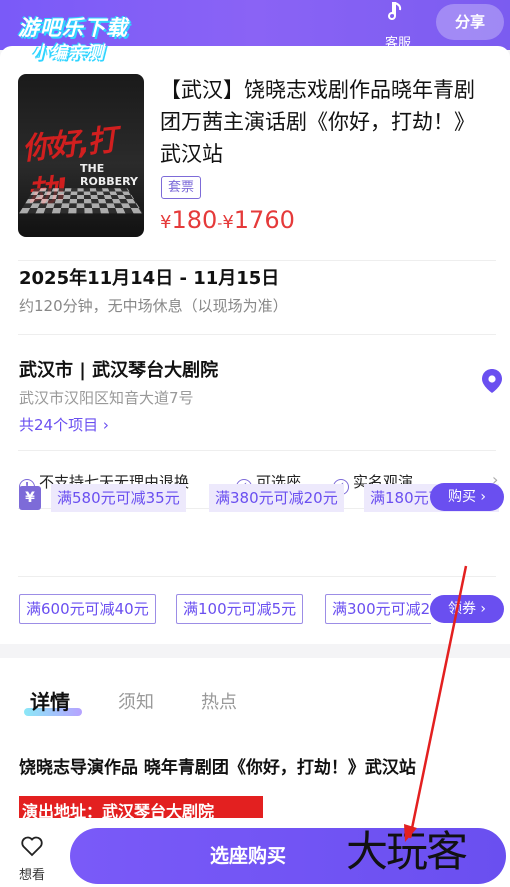  I want to click on share-button: 分享, so click(470, 22).